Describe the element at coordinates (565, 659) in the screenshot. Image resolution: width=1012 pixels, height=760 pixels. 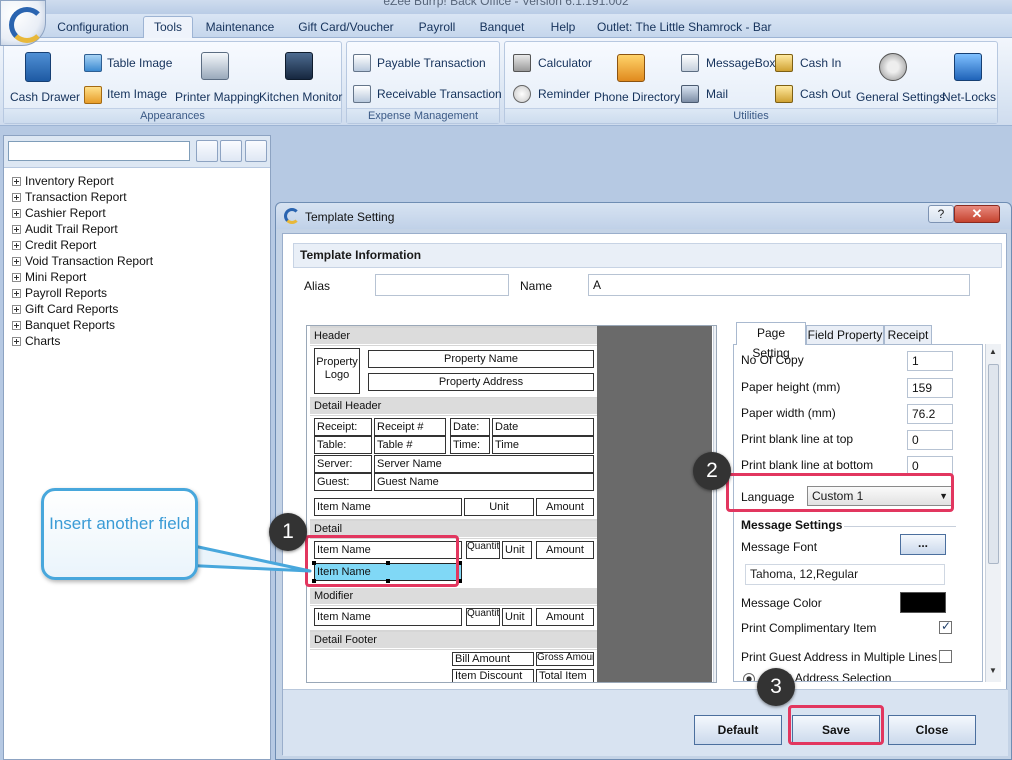
I see `field-gross-amount: Gross Amount` at that location.